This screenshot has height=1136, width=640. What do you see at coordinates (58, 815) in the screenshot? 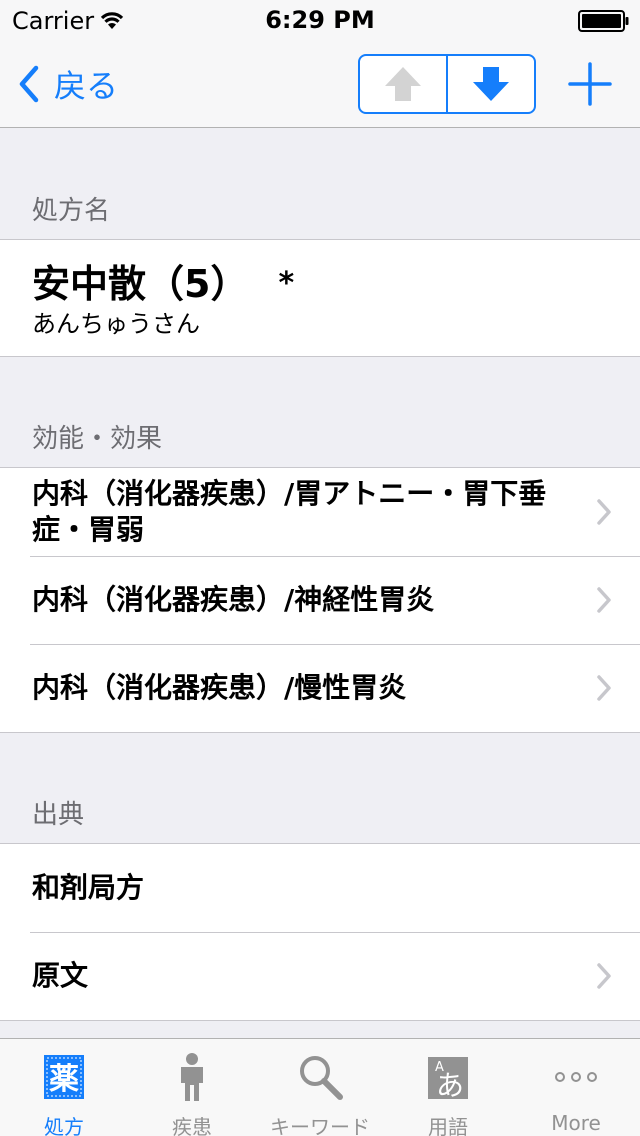
I see `section-header-label: 出典` at bounding box center [58, 815].